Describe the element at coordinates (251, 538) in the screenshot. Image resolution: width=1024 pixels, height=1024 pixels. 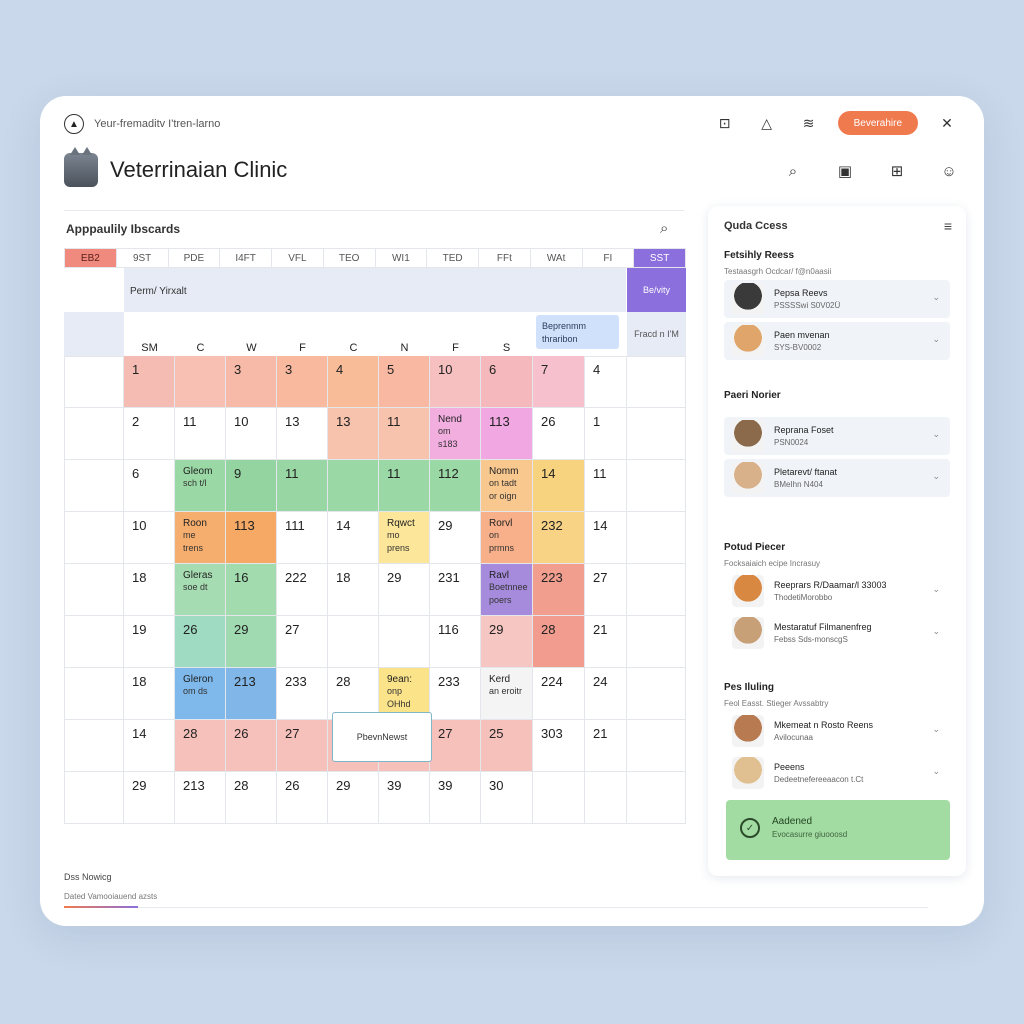
I see `calendar-cell: 113` at that location.